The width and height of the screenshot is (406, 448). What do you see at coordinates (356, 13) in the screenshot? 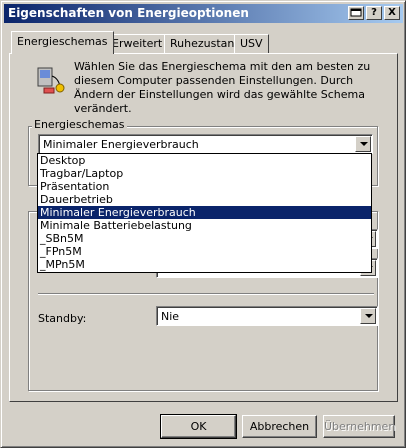
I see `window-menu-icon` at bounding box center [356, 13].